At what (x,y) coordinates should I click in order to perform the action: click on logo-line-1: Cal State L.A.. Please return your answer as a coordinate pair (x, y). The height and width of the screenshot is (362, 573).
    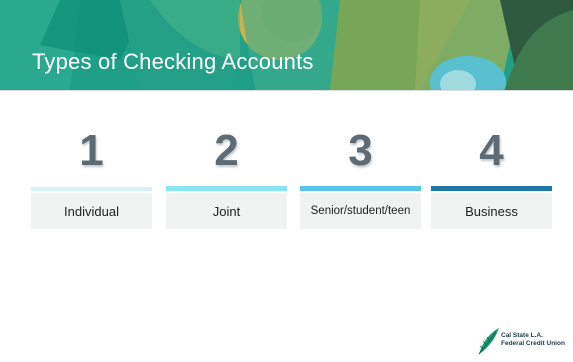
    Looking at the image, I should click on (522, 335).